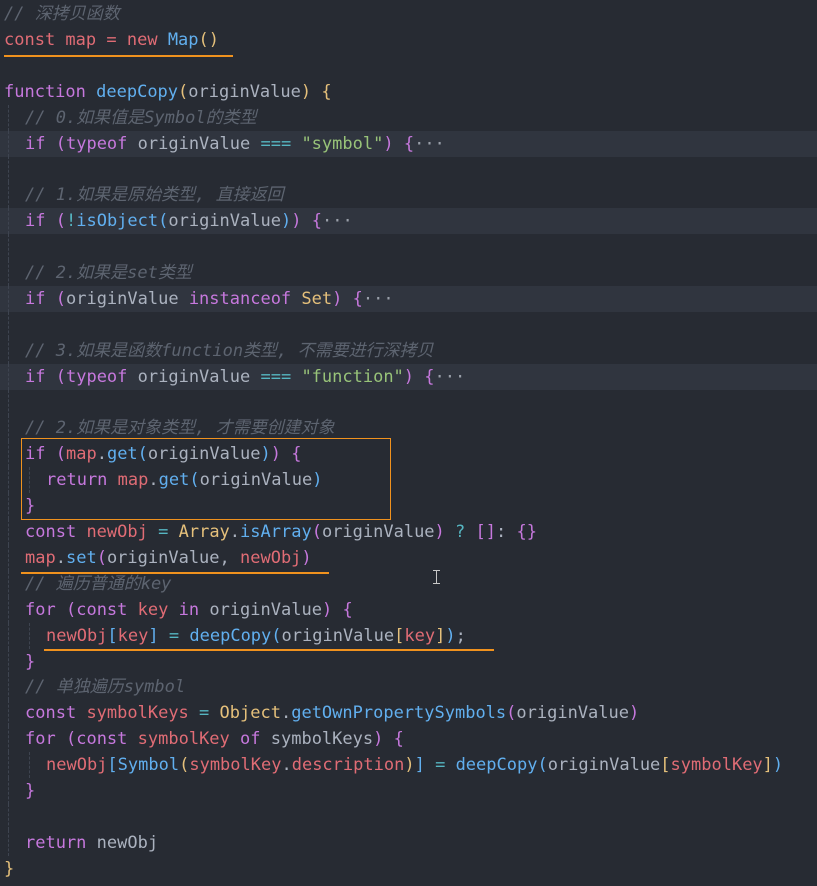 The height and width of the screenshot is (886, 817). Describe the element at coordinates (105, 687) in the screenshot. I see `code-token: // 单独遍历symbol` at that location.